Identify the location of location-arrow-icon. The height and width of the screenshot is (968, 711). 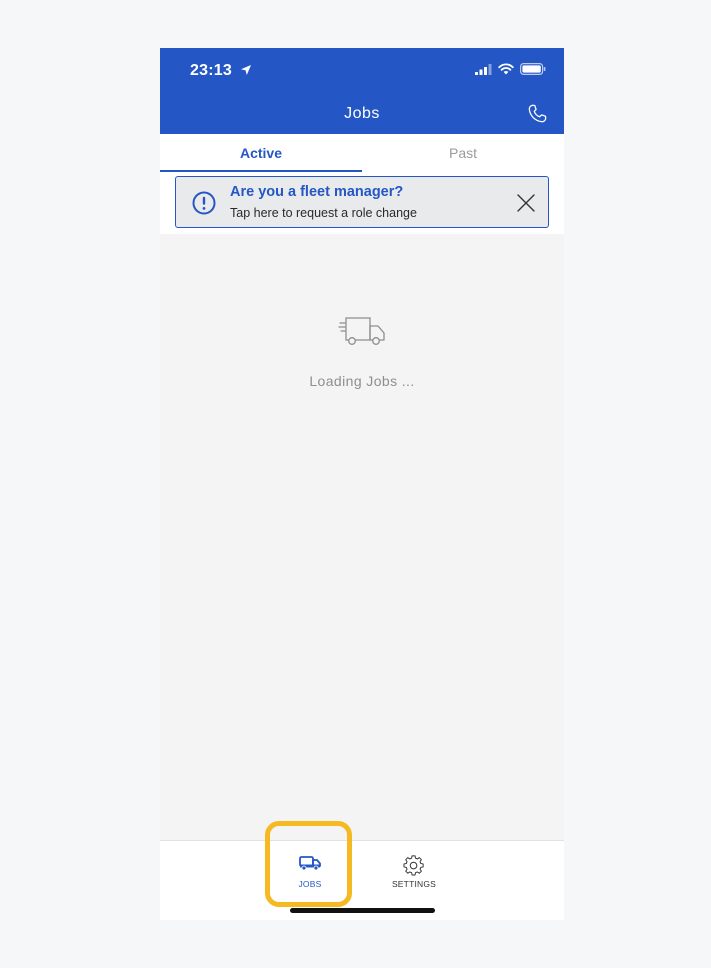
(245, 70).